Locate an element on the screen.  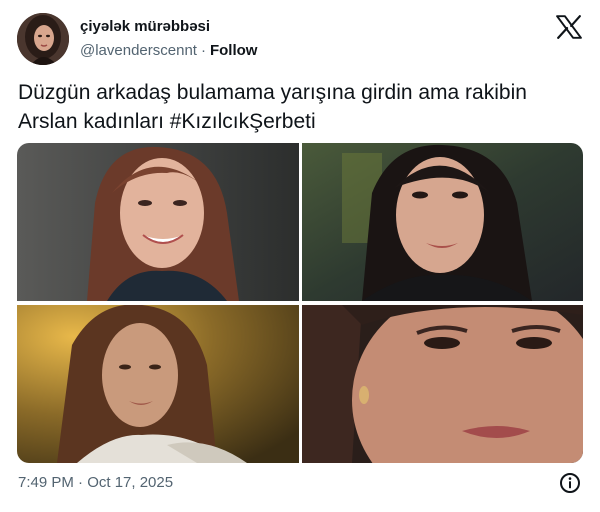
author-handle: @lavenderscennt is located at coordinates (138, 50).